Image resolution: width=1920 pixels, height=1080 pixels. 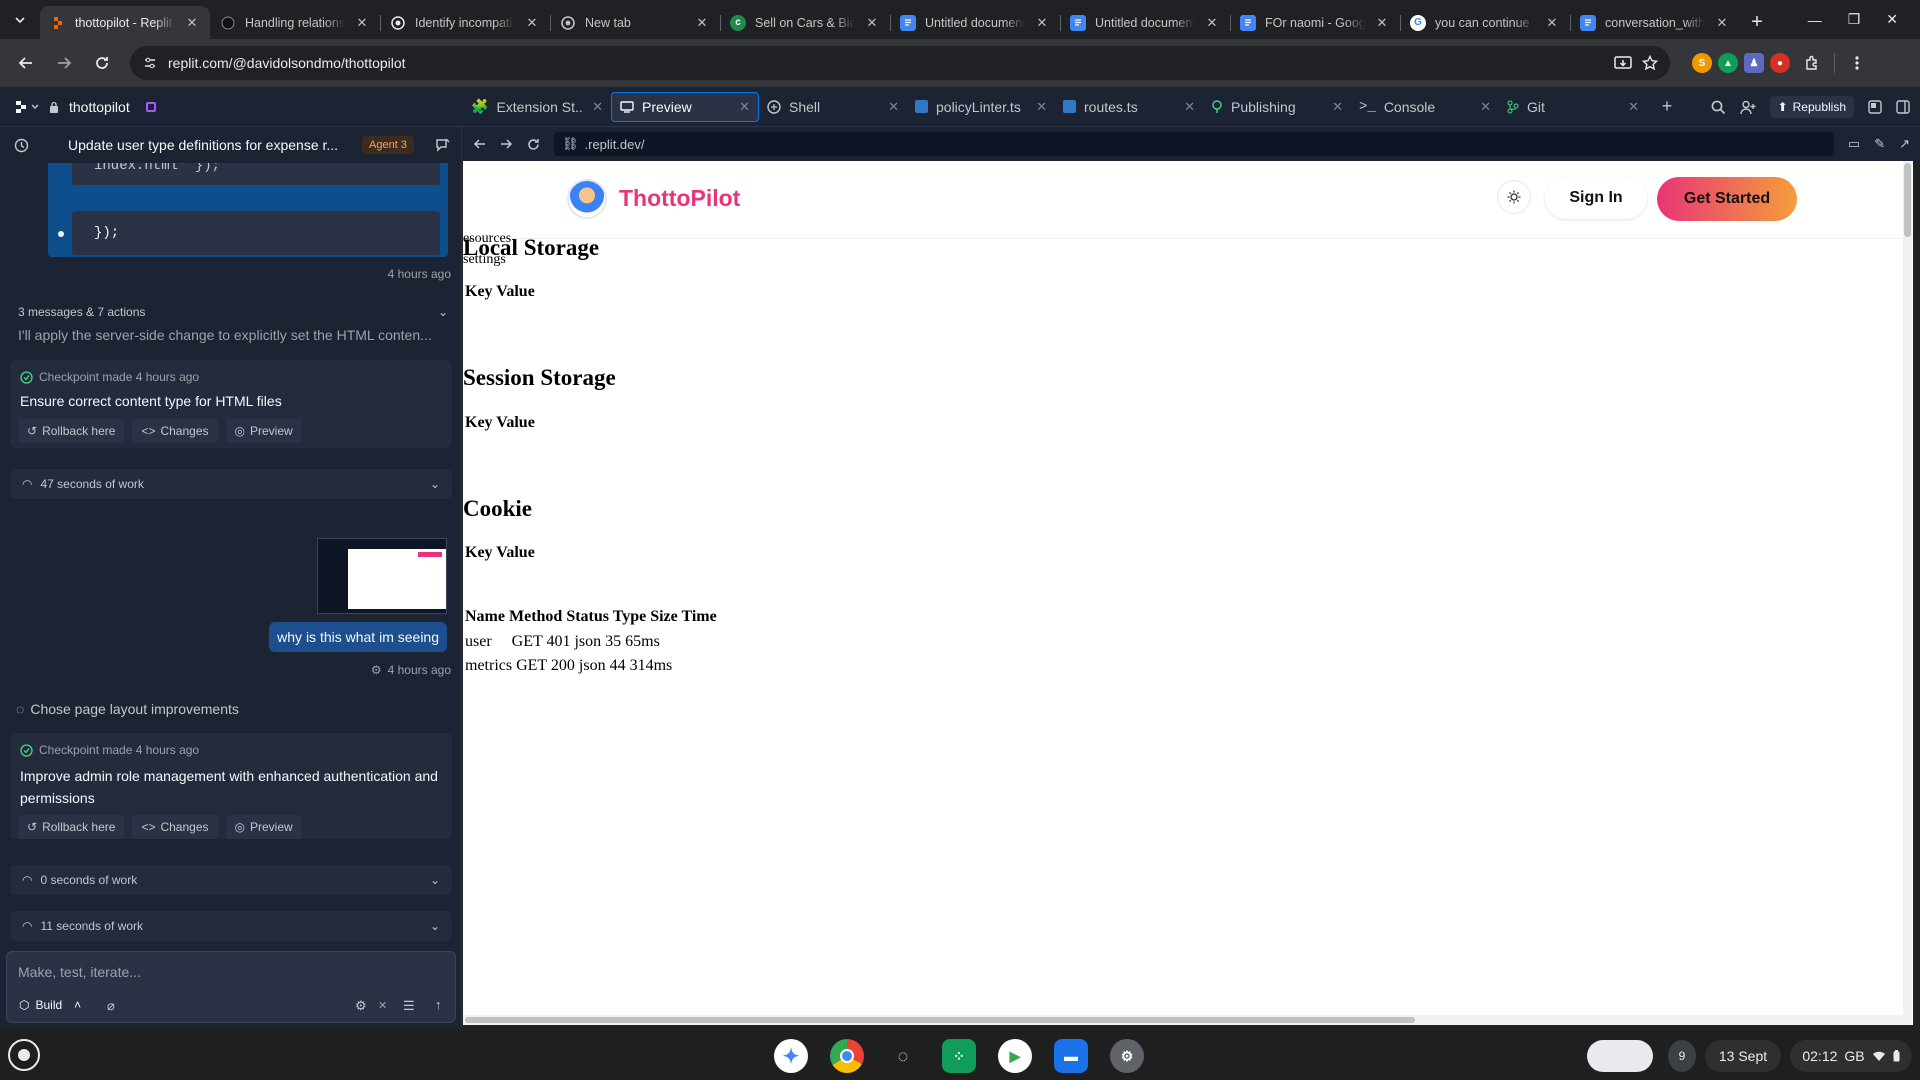 What do you see at coordinates (1425, 107) in the screenshot?
I see `tab-console: >_ Console ✕` at bounding box center [1425, 107].